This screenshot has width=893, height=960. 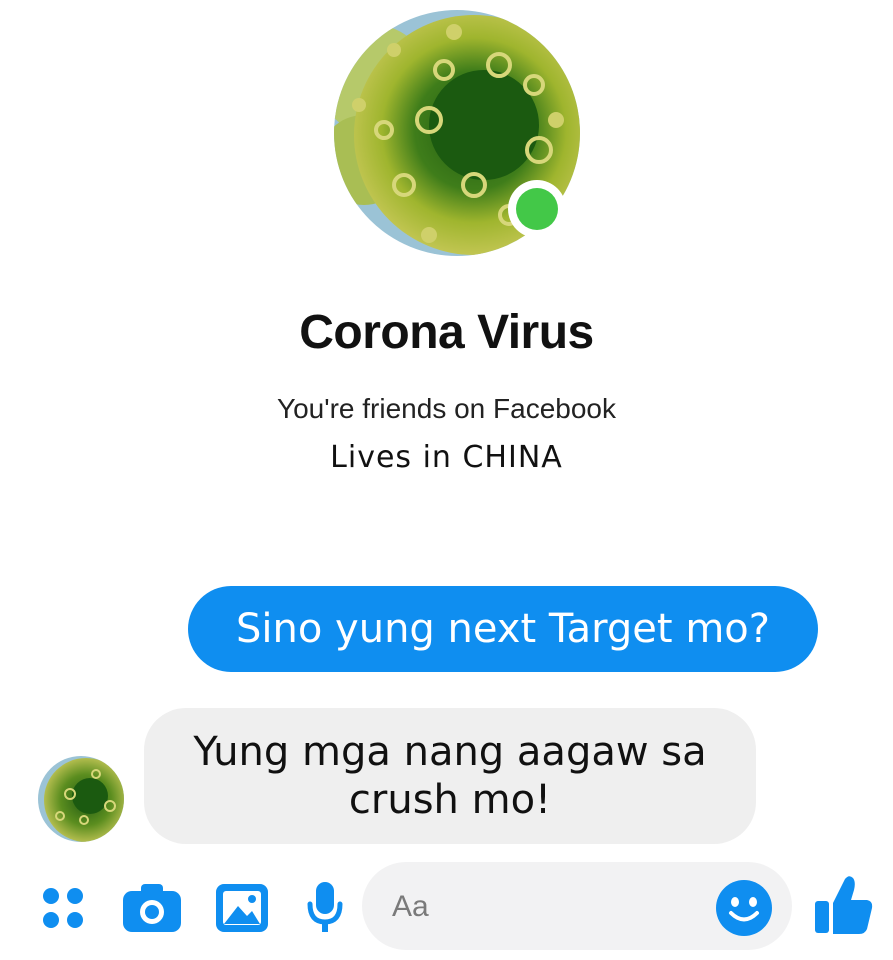 What do you see at coordinates (450, 776) in the screenshot?
I see `incoming-message-bubble: Yung mga nang aagaw sa crush mo!` at bounding box center [450, 776].